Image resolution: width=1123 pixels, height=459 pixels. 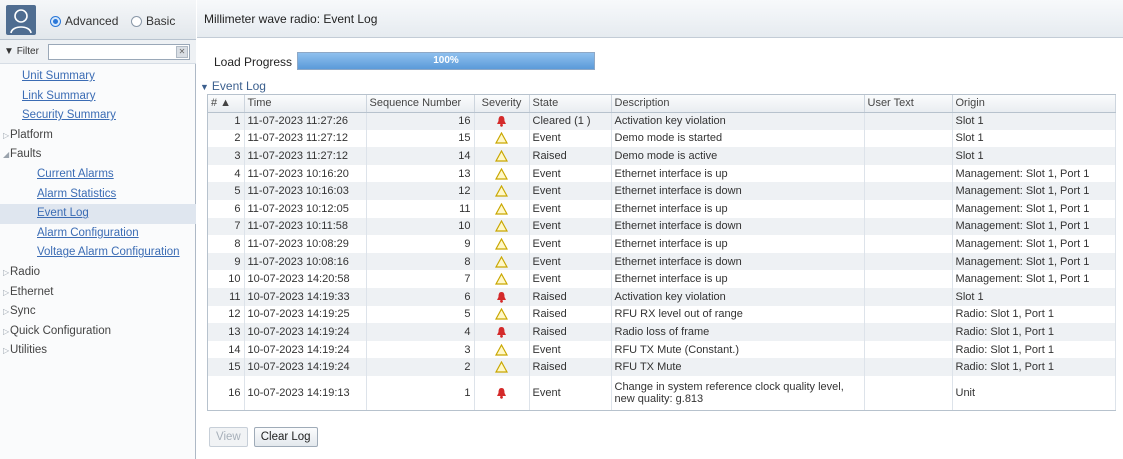 What do you see at coordinates (660, 19) in the screenshot?
I see `title-bar: Millimeter wave radio: Event Log` at bounding box center [660, 19].